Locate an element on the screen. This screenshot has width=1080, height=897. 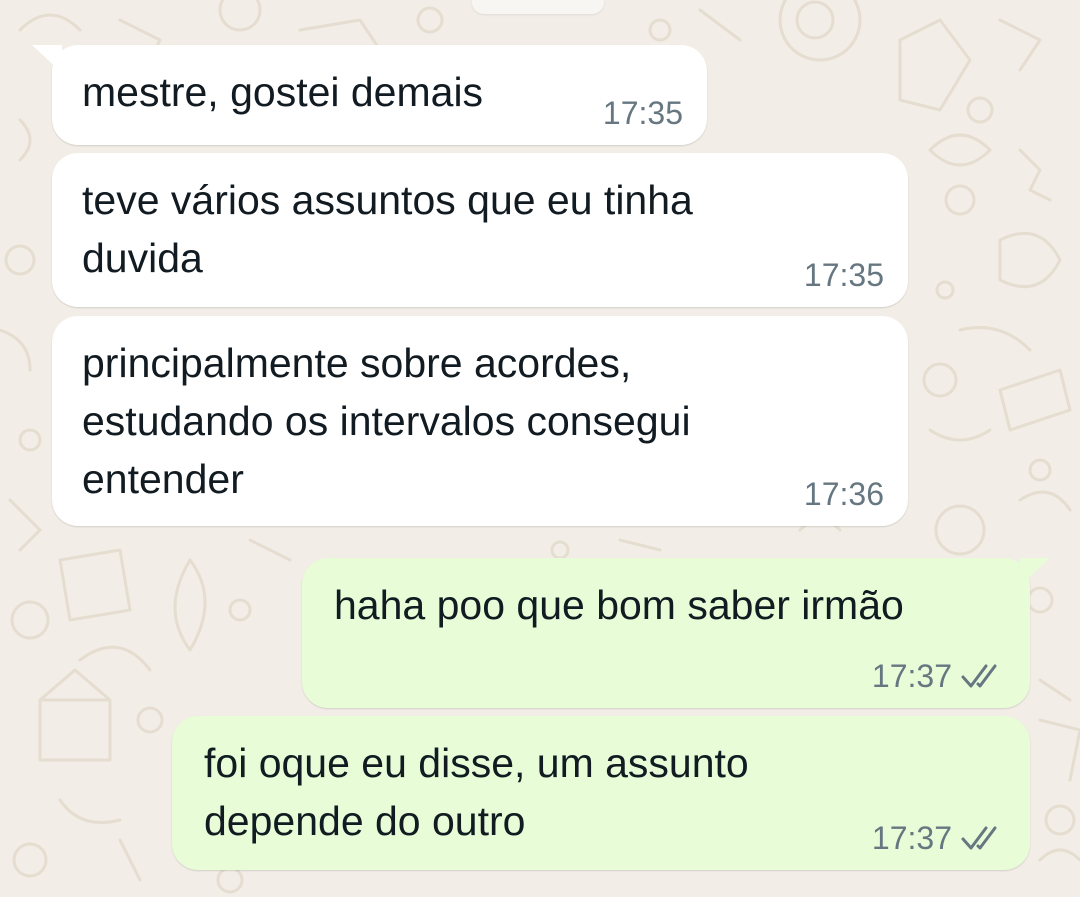
message-text: teve vários assuntos que eu tinha duvida is located at coordinates (387, 229).